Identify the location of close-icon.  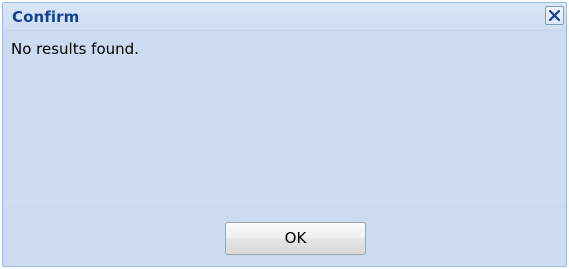
(554, 15).